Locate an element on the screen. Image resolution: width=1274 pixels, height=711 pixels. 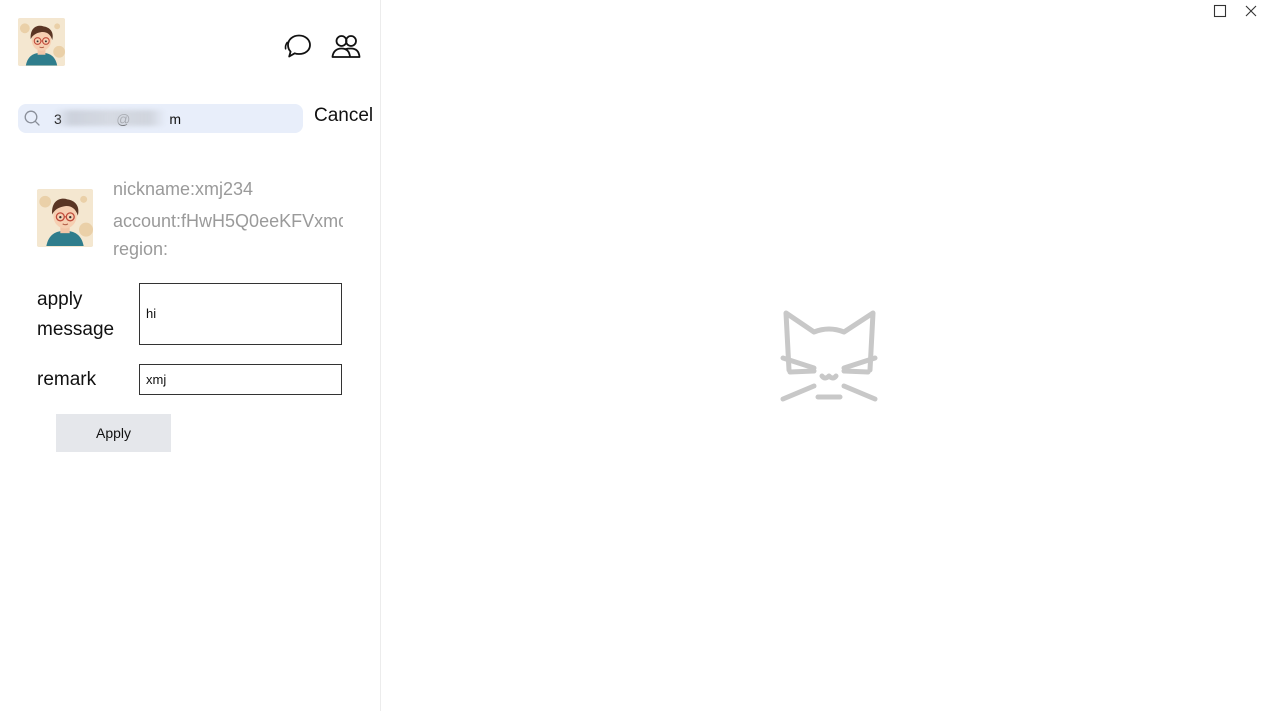
remark-field is located at coordinates (240, 379).